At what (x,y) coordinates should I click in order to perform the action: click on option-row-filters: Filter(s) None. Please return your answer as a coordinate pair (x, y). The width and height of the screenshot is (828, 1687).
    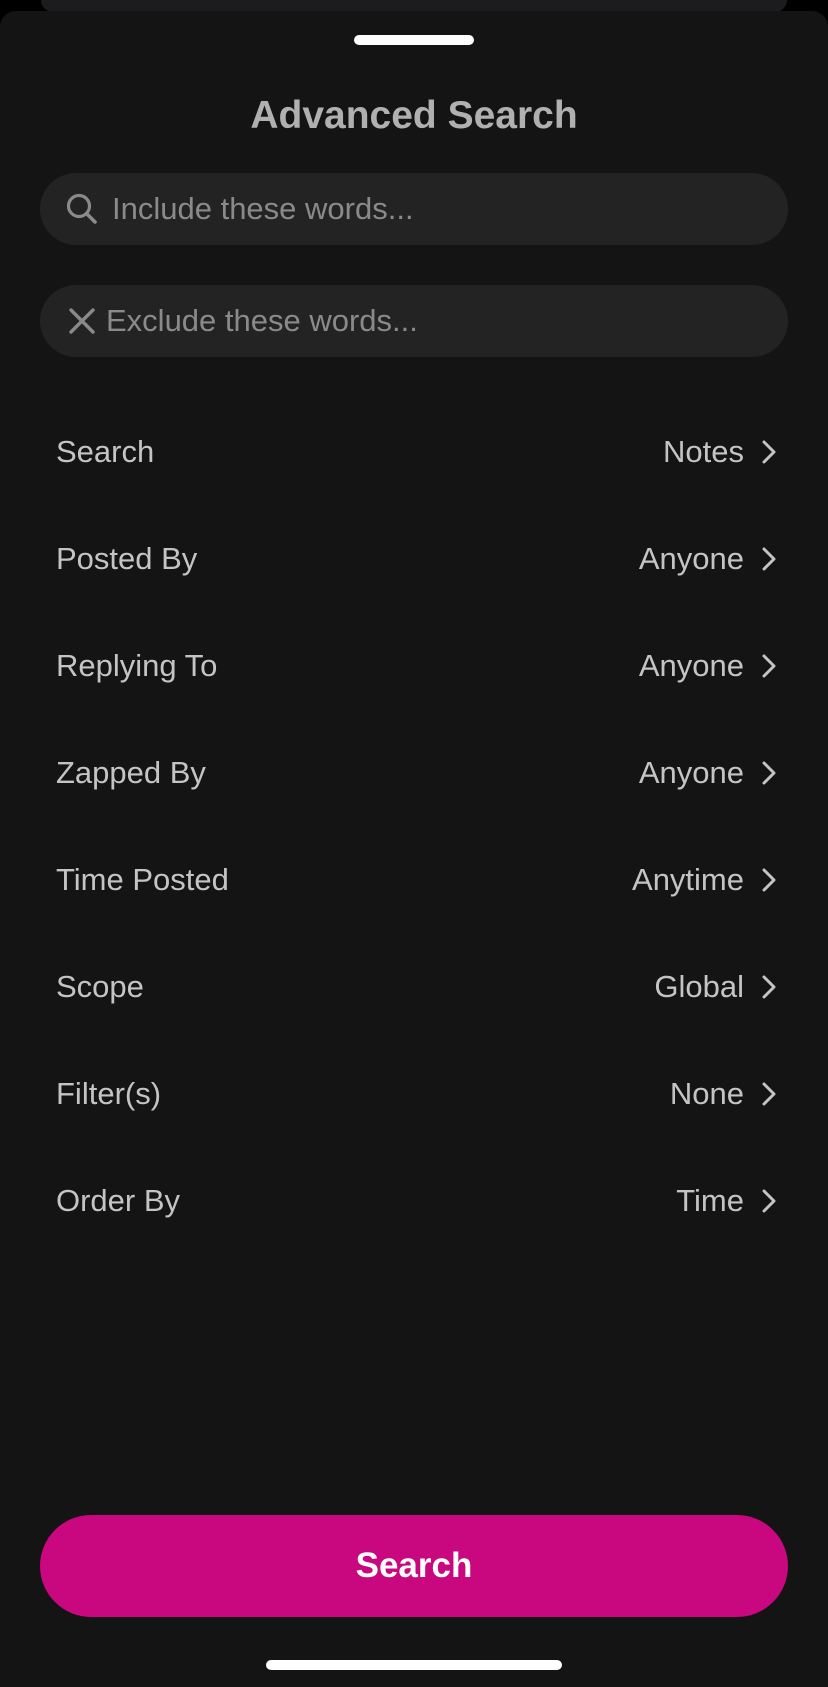
    Looking at the image, I should click on (414, 1093).